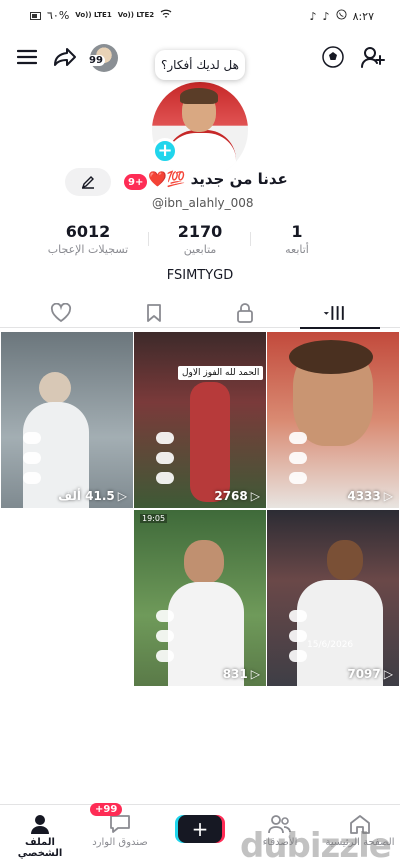 This screenshot has width=400, height=866. I want to click on tiktok-notif-icon-2: ♪, so click(326, 16).